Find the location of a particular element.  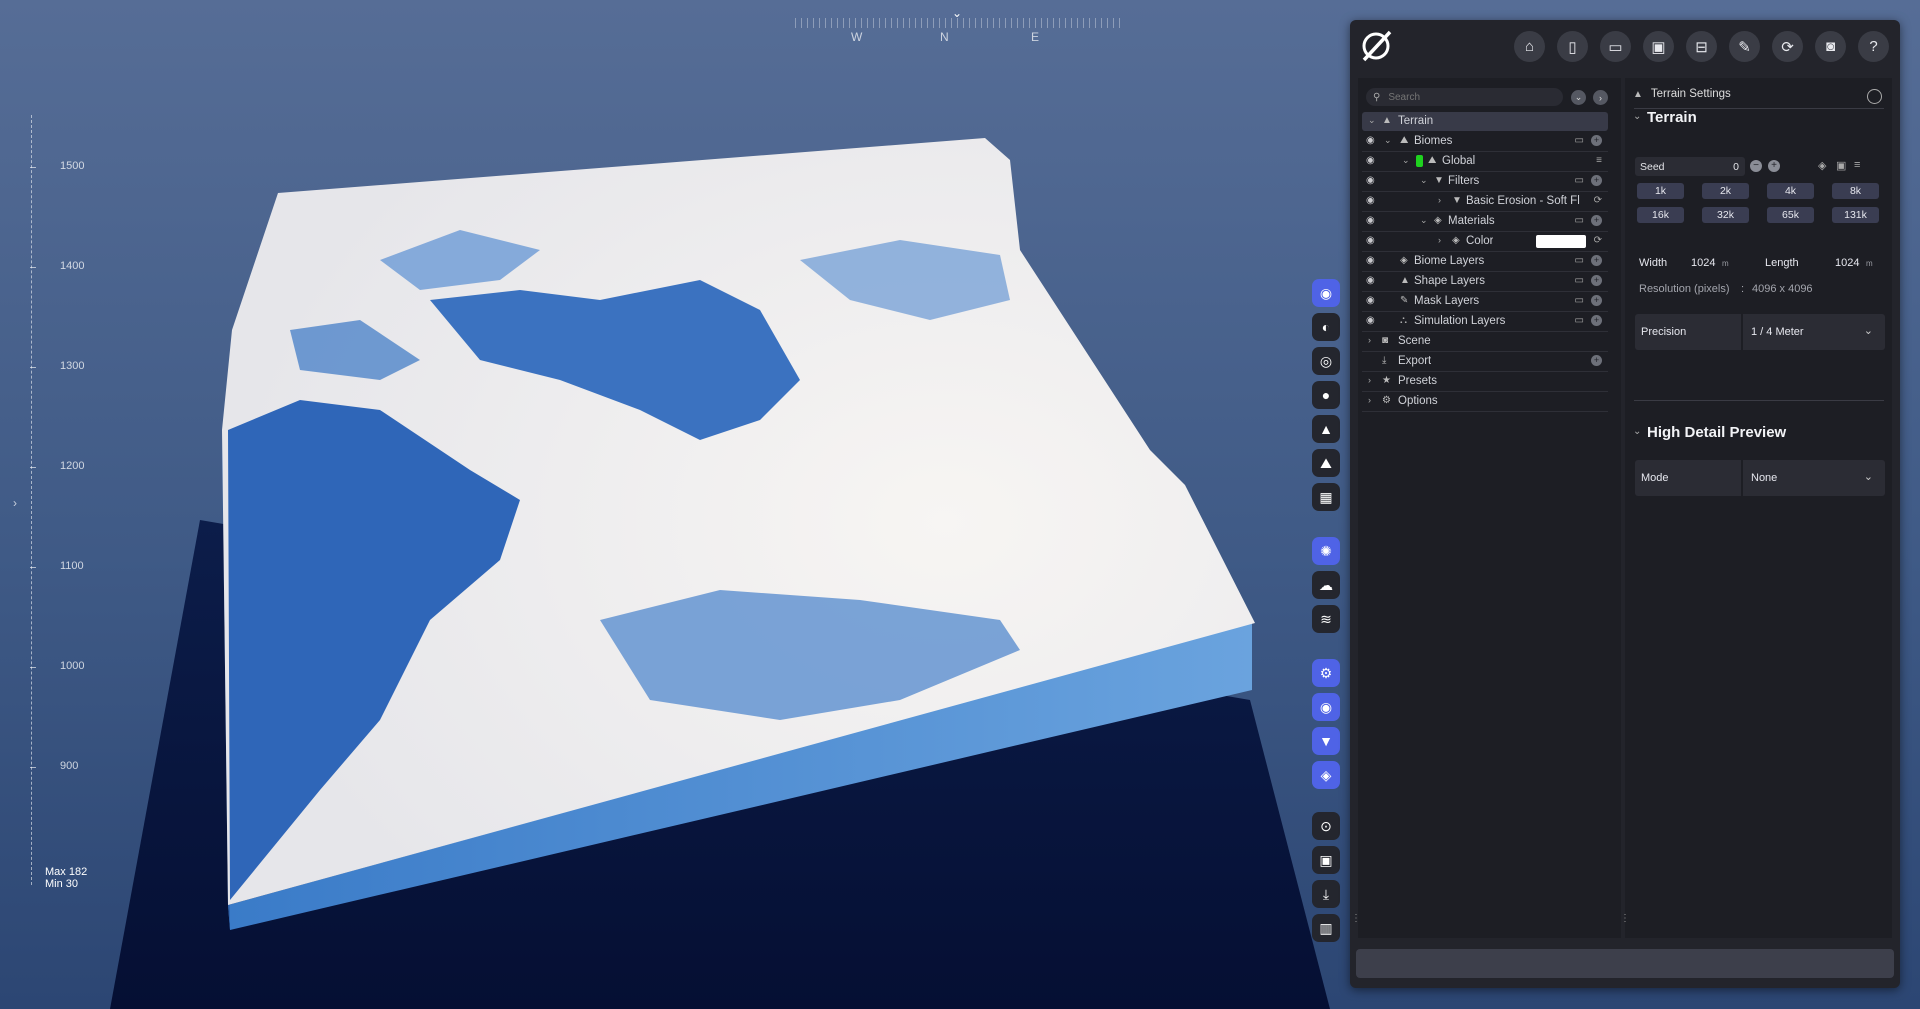

biome-tool-icon: ◎ is located at coordinates (1326, 361).